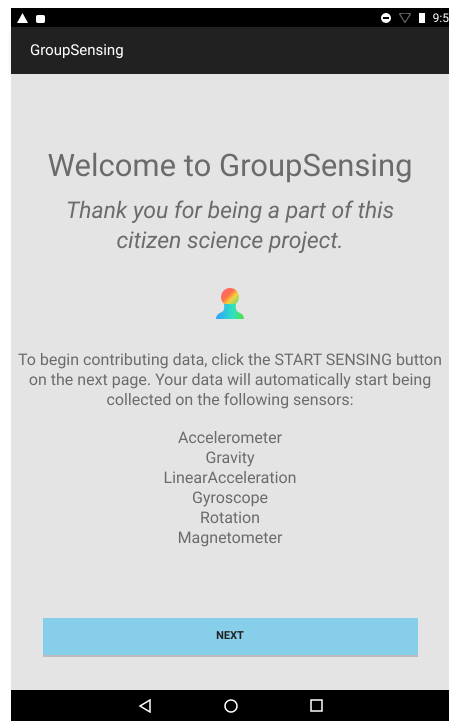 This screenshot has height=721, width=449. What do you see at coordinates (404, 17) in the screenshot?
I see `wifi-icon` at bounding box center [404, 17].